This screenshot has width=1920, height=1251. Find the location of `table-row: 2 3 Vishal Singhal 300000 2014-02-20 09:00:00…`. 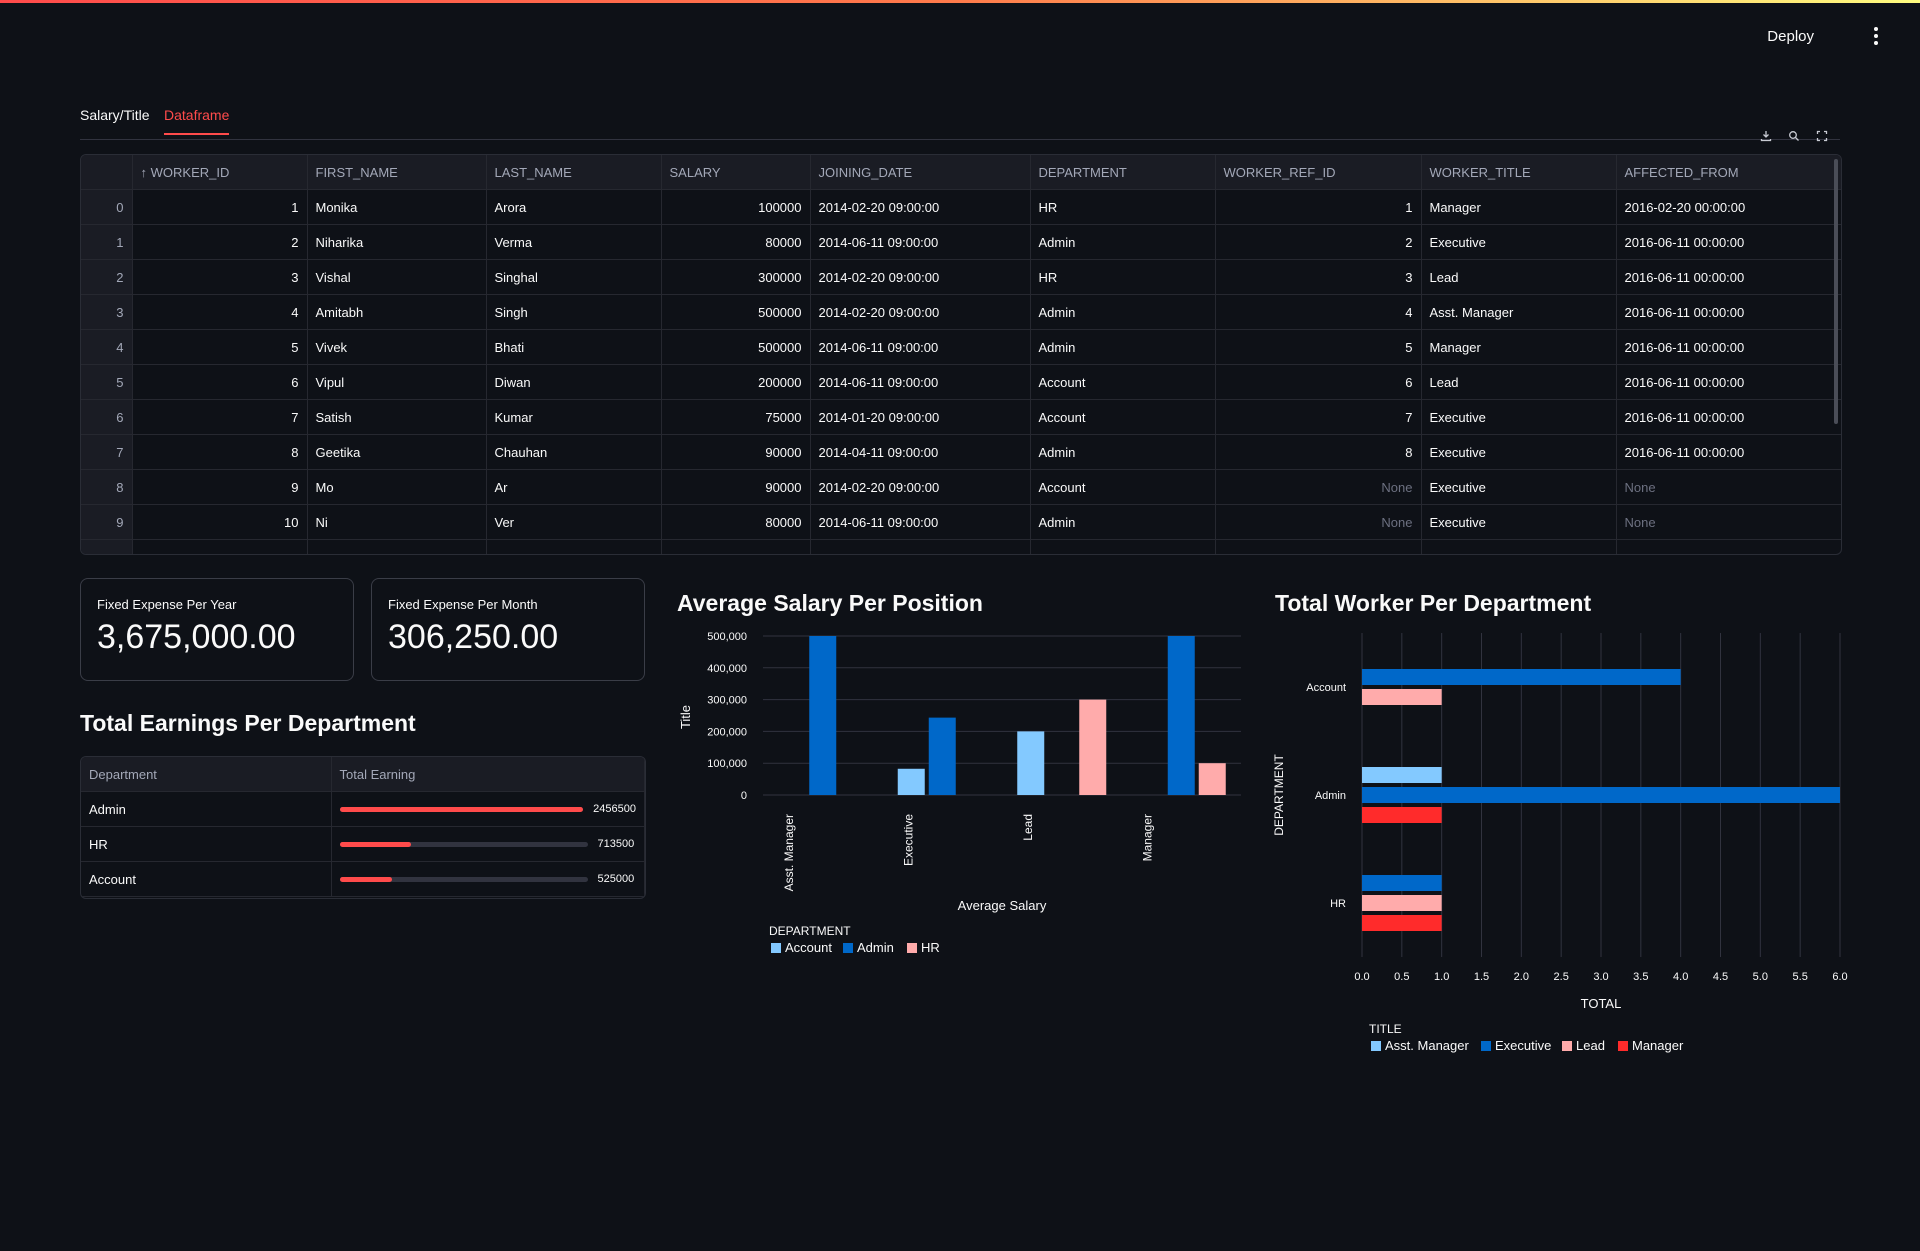

table-row: 2 3 Vishal Singhal 300000 2014-02-20 09:00:00… is located at coordinates (961, 277).